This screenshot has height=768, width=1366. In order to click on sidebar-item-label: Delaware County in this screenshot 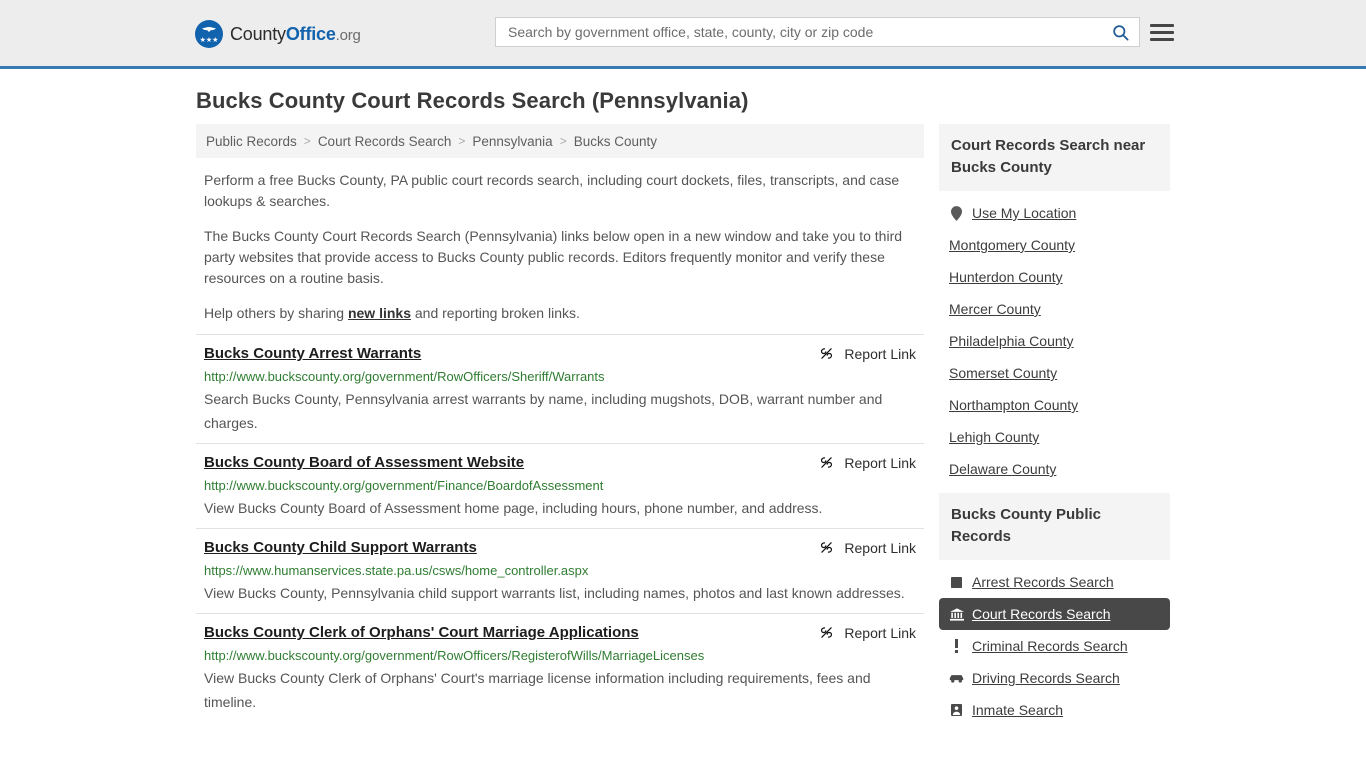, I will do `click(1003, 469)`.